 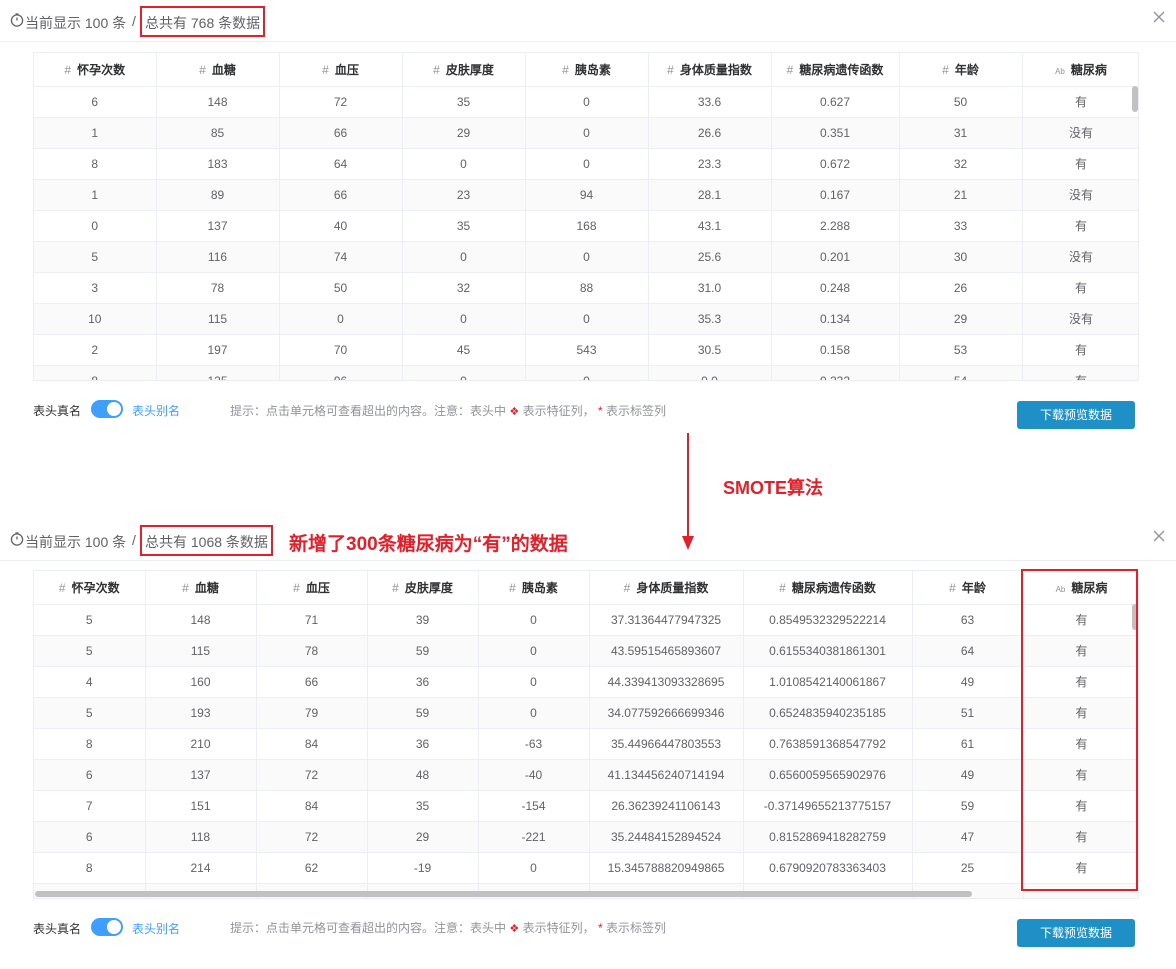 I want to click on table-cell: 35.44966447803553, so click(x=666, y=744).